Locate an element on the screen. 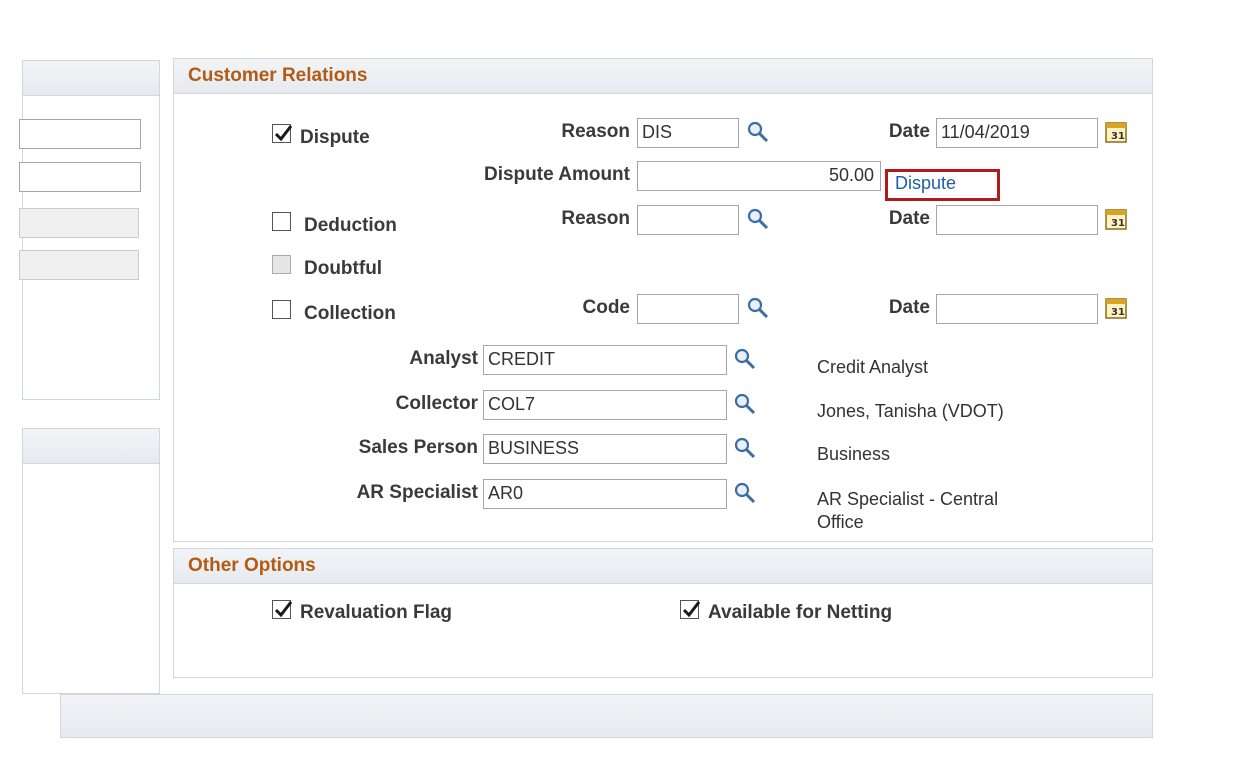 The height and width of the screenshot is (760, 1234). deduction-checkbox is located at coordinates (281, 221).